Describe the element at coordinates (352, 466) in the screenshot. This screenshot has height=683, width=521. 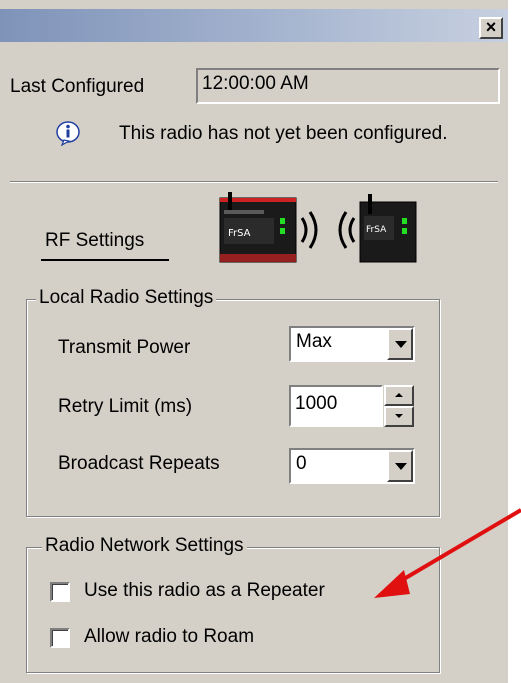
I see `broadcast-repeats-select: 0` at that location.